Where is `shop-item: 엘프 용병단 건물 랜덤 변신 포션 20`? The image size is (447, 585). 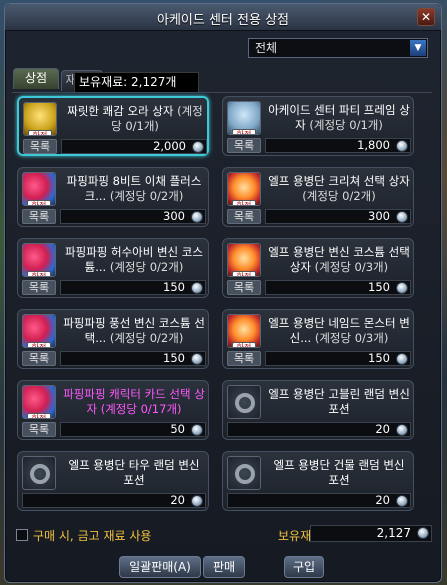
shop-item: 엘프 용병단 건물 랜덤 변신 포션 20 is located at coordinates (318, 481).